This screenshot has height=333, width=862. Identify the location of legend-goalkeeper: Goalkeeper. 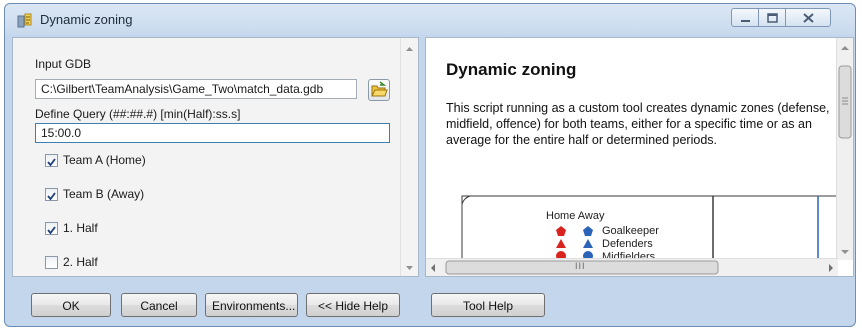
(630, 231).